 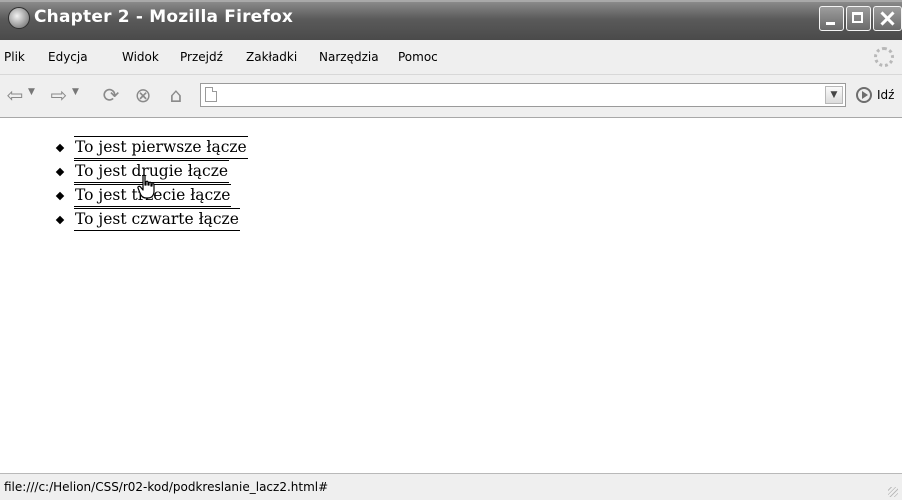 What do you see at coordinates (161, 147) in the screenshot?
I see `link-first: To jest pierwsze łącze` at bounding box center [161, 147].